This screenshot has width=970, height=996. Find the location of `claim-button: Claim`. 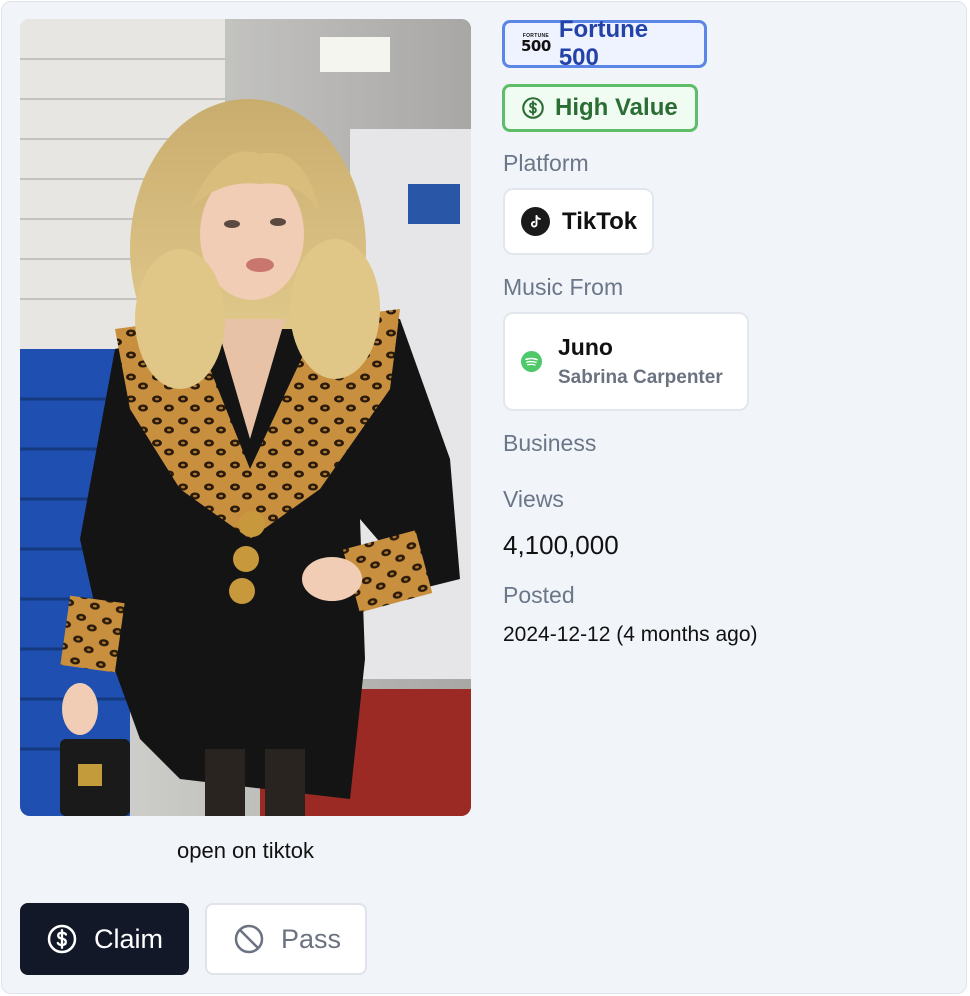

claim-button: Claim is located at coordinates (104, 939).